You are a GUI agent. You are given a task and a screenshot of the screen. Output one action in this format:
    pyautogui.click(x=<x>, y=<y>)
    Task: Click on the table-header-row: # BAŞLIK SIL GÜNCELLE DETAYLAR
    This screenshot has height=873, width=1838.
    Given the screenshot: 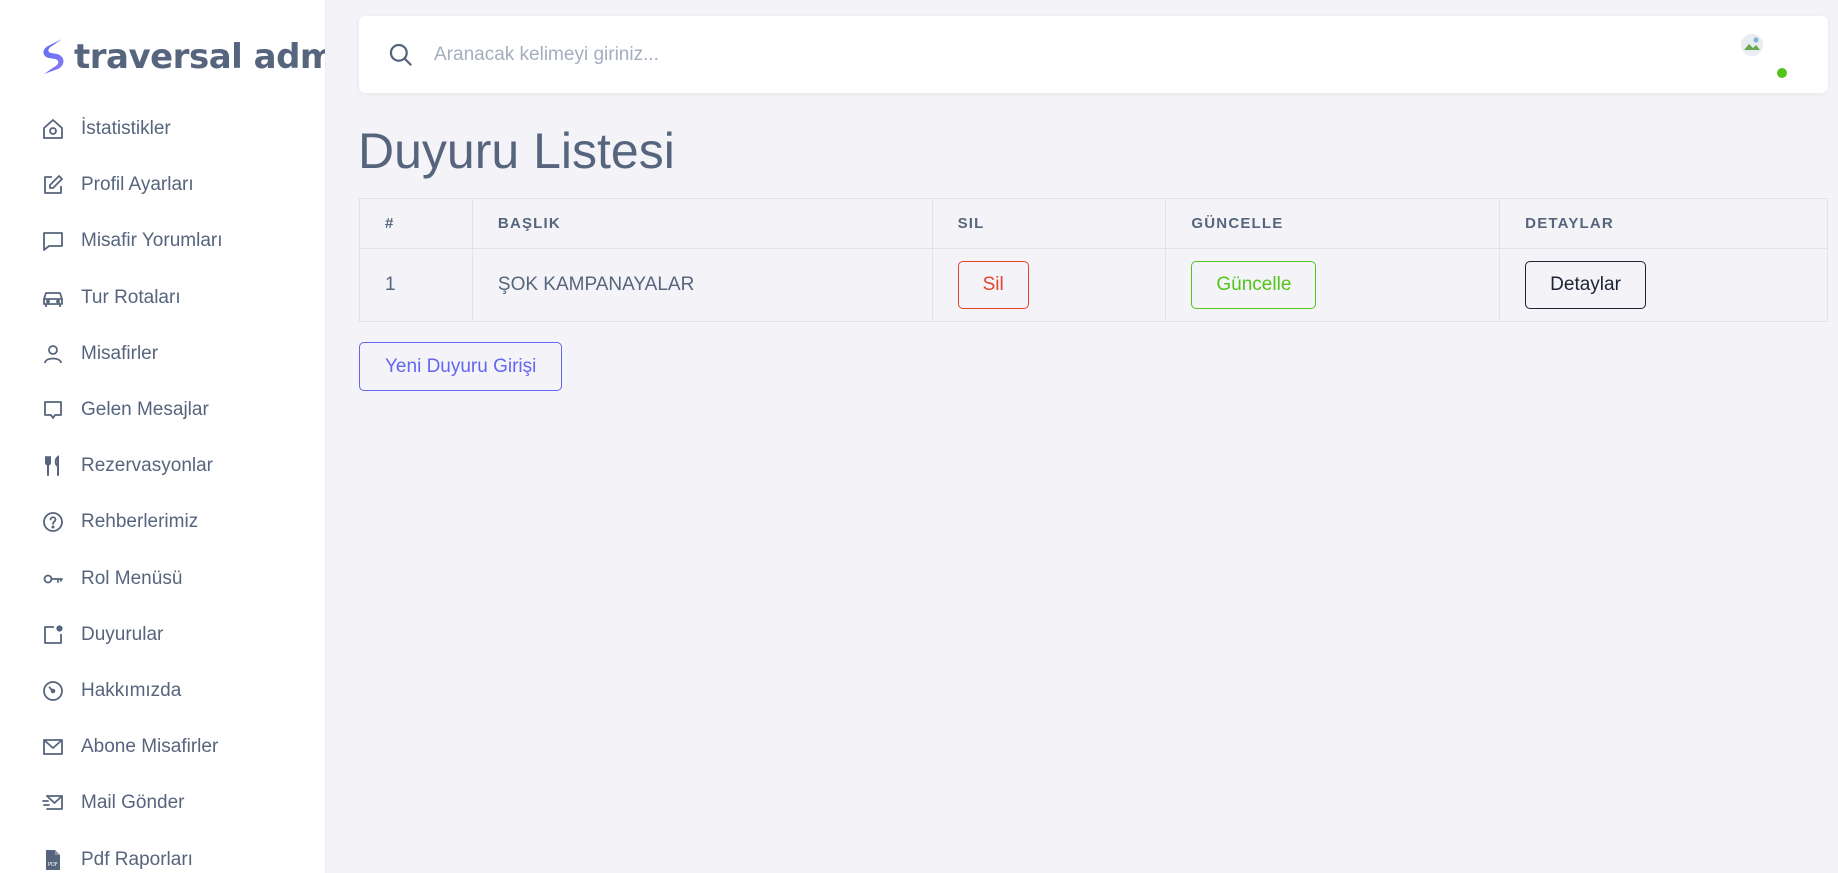 What is the action you would take?
    pyautogui.click(x=1093, y=223)
    